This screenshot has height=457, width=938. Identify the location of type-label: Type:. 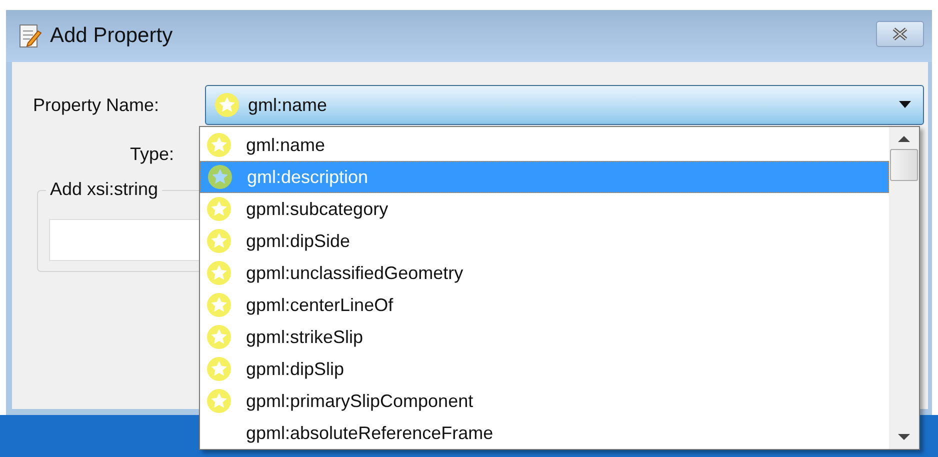
(152, 154).